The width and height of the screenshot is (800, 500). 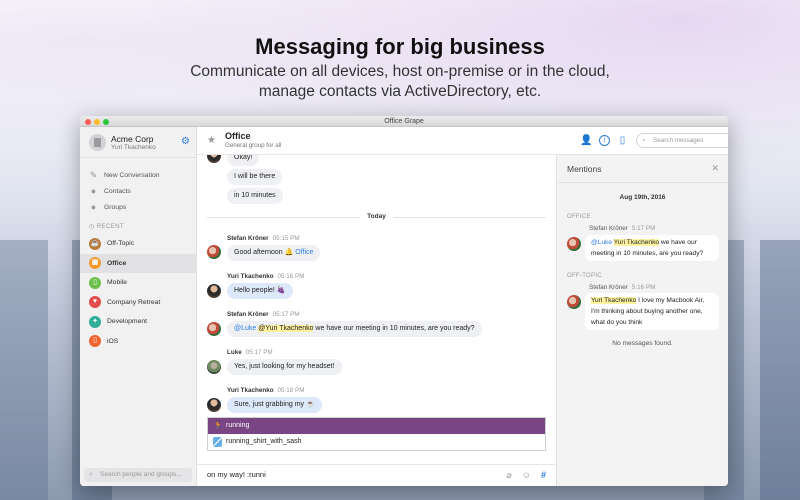 I want to click on room-label: Development, so click(x=127, y=322).